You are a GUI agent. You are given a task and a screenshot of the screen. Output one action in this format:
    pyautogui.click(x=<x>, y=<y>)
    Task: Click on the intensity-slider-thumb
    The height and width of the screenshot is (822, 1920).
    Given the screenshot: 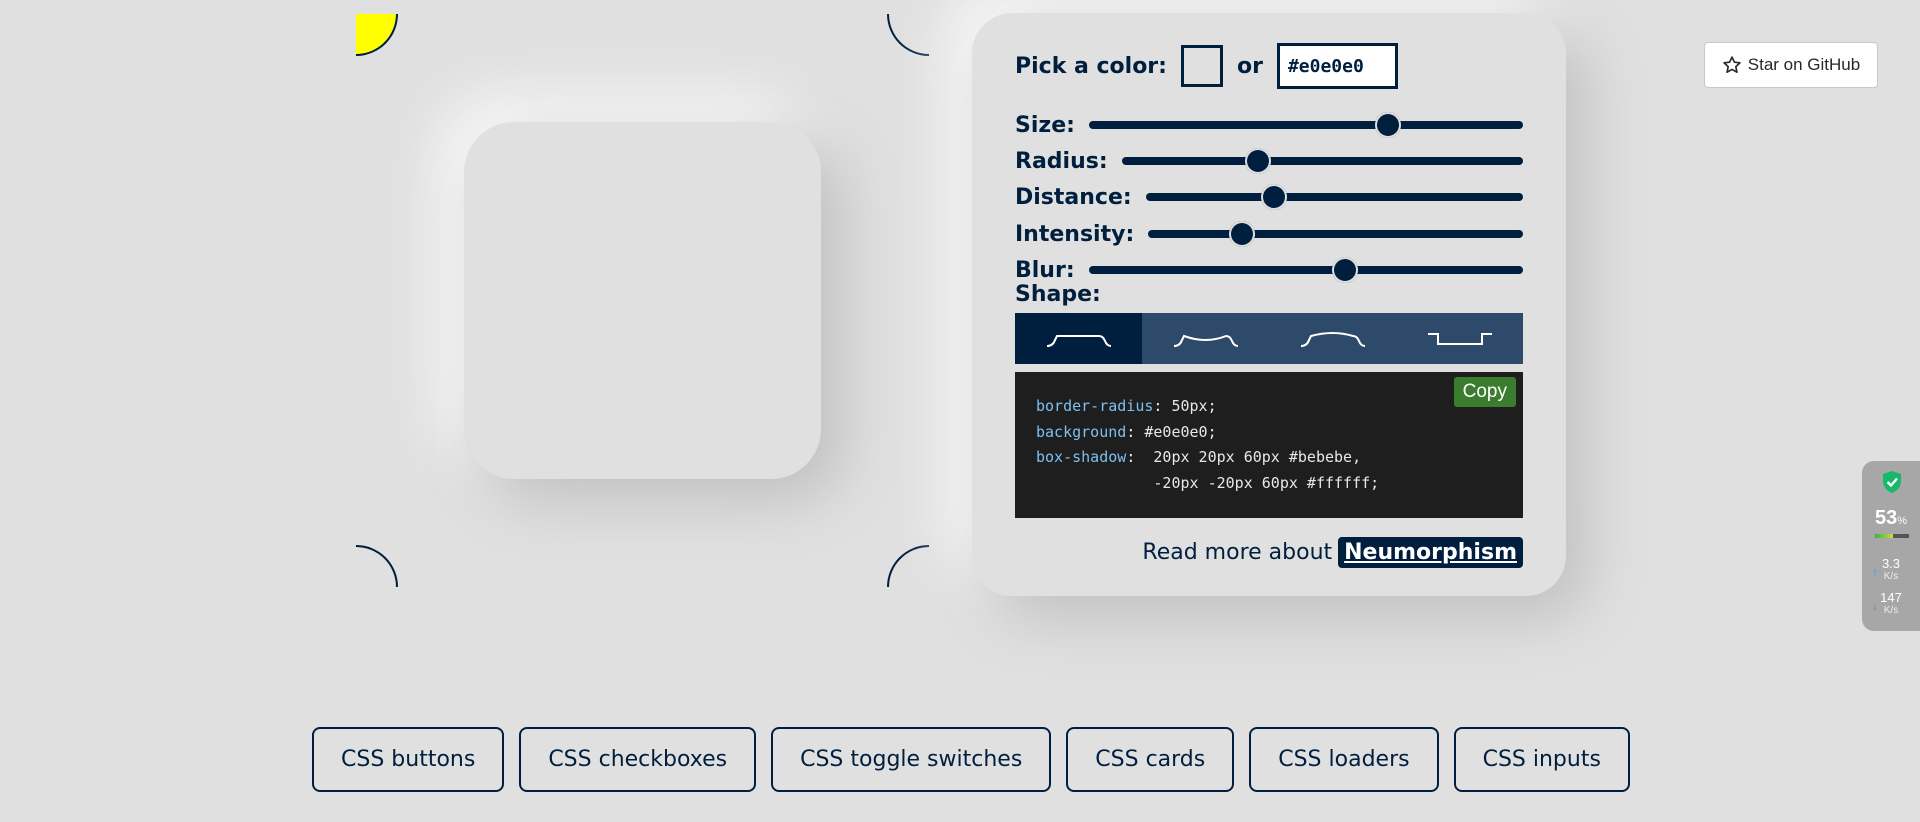 What is the action you would take?
    pyautogui.click(x=1241, y=234)
    